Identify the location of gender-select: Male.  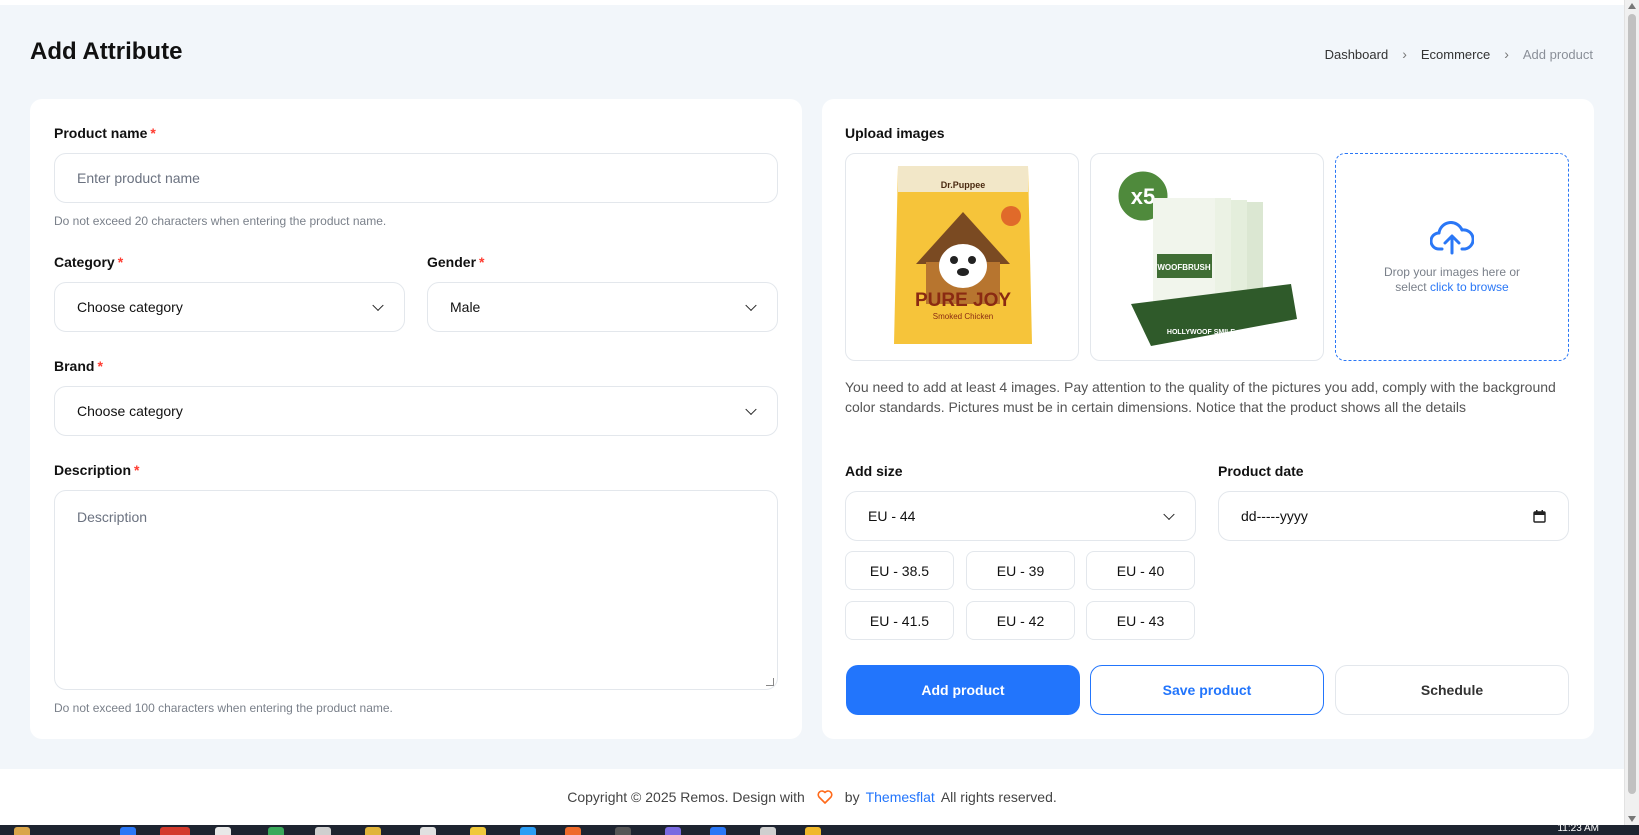
(602, 307).